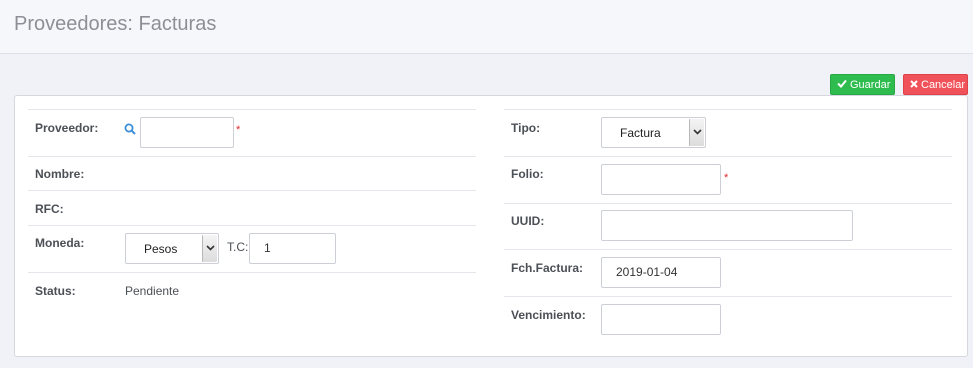  Describe the element at coordinates (49, 209) in the screenshot. I see `rfc-label: RFC:` at that location.